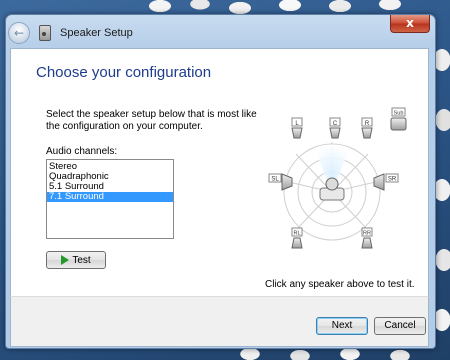  Describe the element at coordinates (65, 260) in the screenshot. I see `play-icon` at that location.